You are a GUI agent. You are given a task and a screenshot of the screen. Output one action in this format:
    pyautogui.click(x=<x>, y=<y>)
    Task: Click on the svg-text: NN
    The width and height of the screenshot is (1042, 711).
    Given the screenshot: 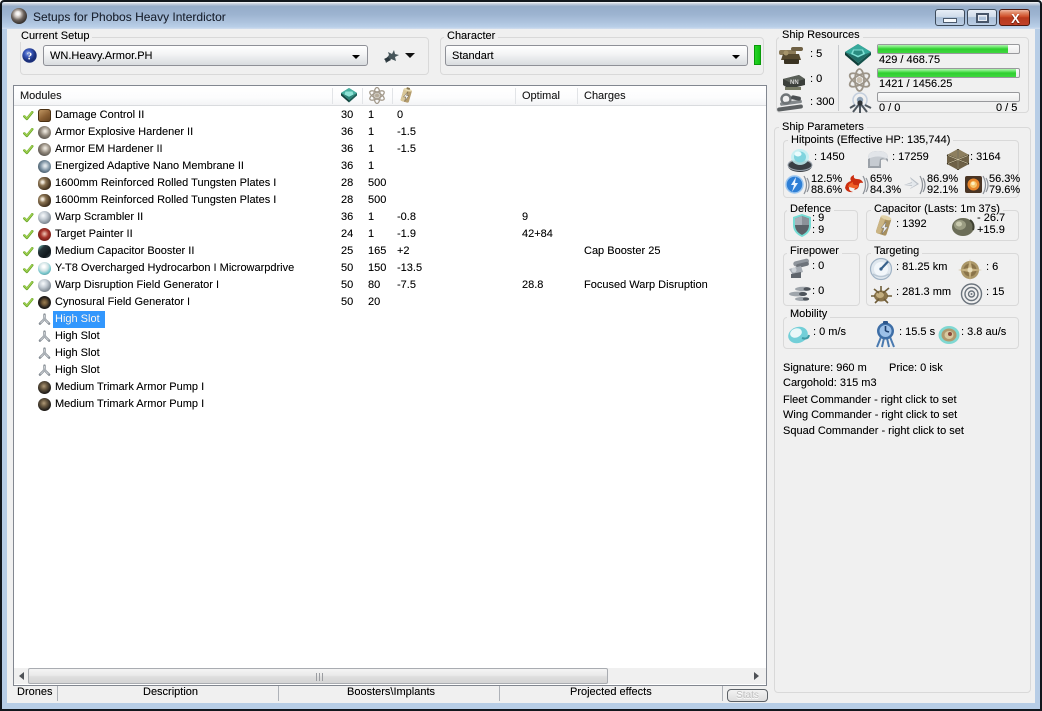 What is the action you would take?
    pyautogui.click(x=794, y=83)
    